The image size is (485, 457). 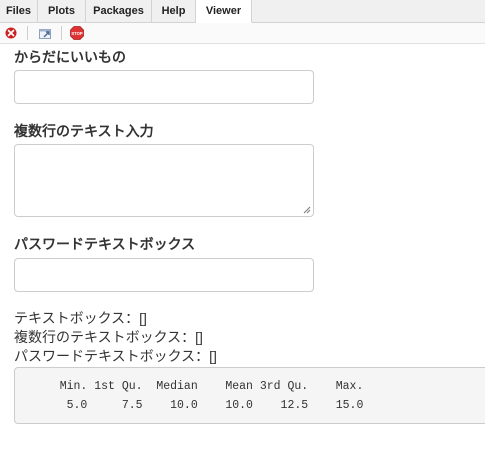 I want to click on tab-viewer: Viewer, so click(x=224, y=11).